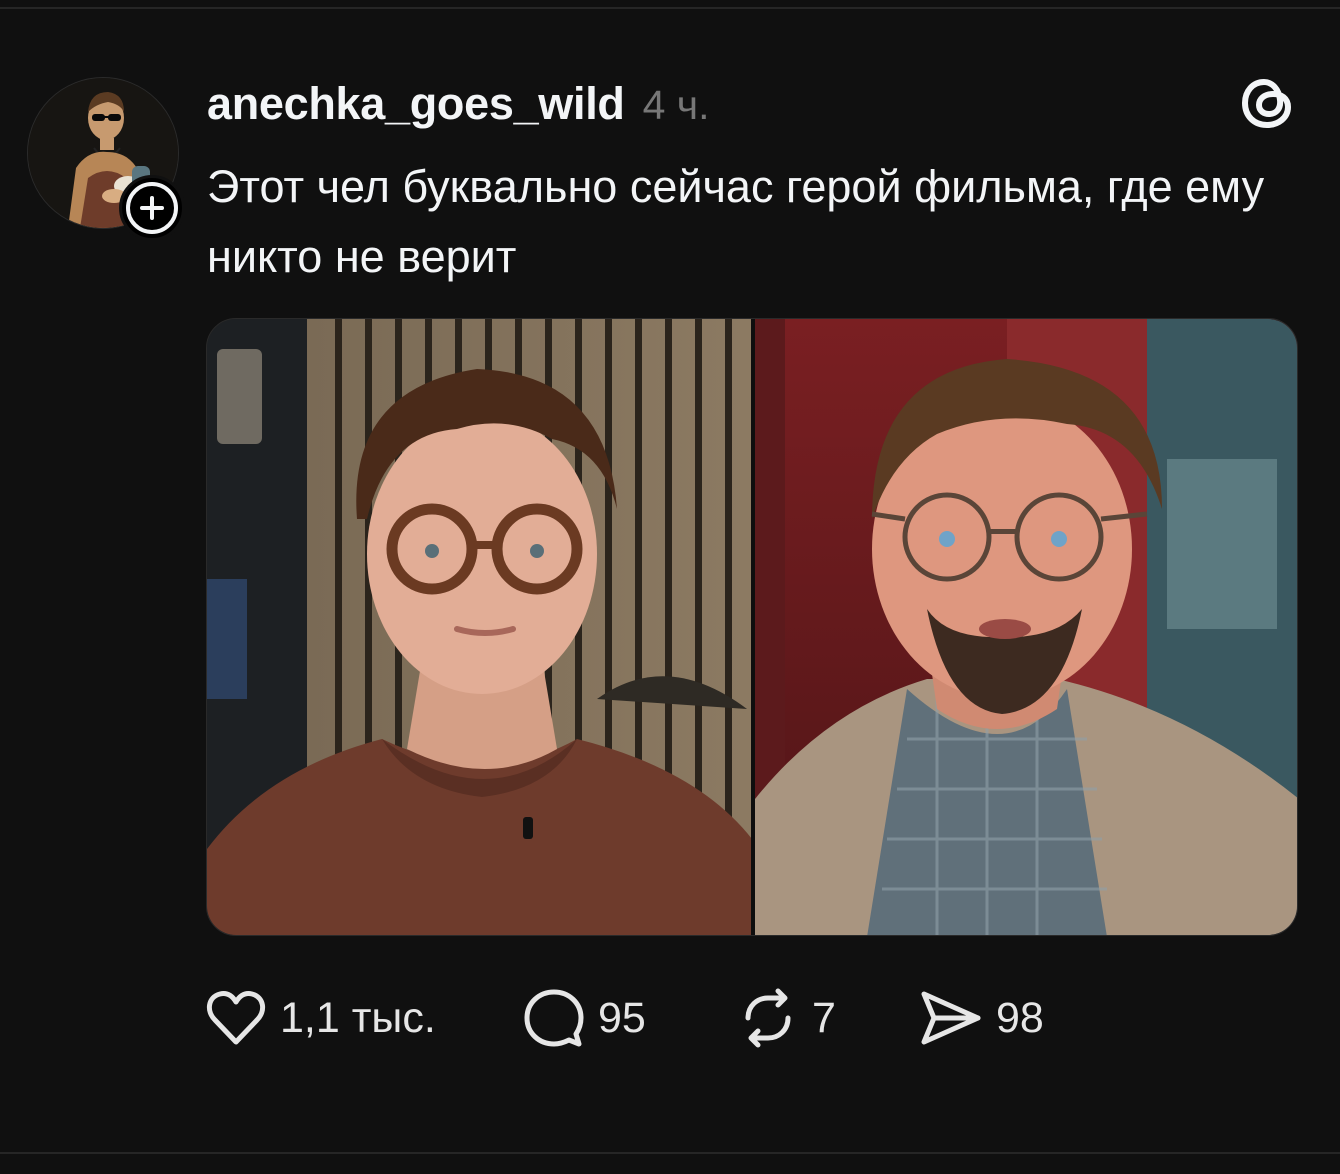  Describe the element at coordinates (416, 104) in the screenshot. I see `author-username: anechka_goes_wild` at that location.